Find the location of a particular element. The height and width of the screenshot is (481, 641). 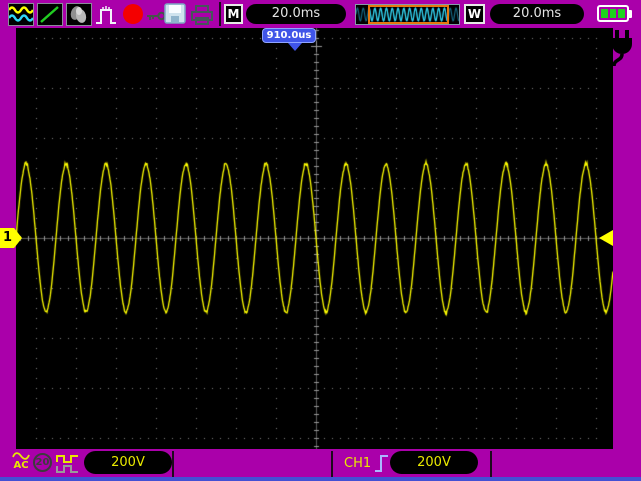

status-bar: AC 20 200V CH1 200V is located at coordinates (320, 463).